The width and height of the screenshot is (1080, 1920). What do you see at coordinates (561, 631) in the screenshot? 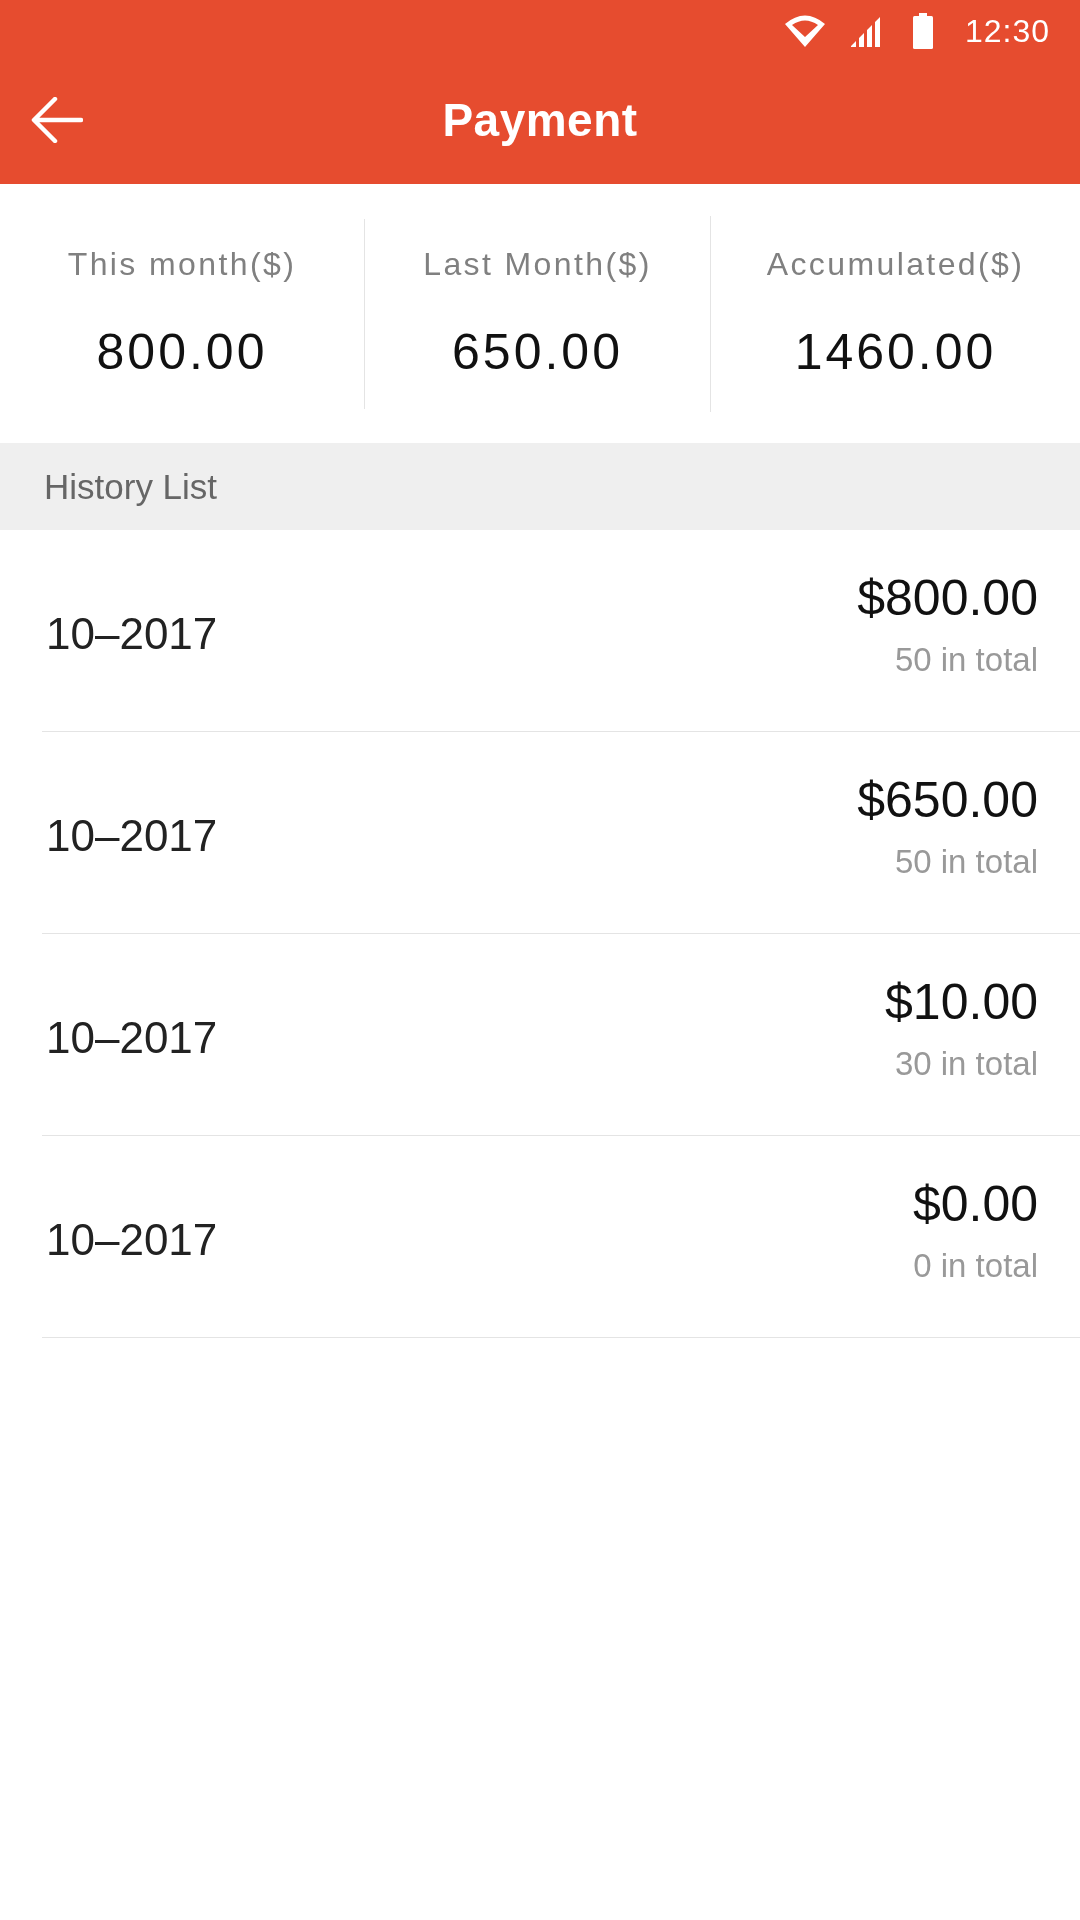
I see `history-row: 10–2017 $800.00 50 in total` at bounding box center [561, 631].